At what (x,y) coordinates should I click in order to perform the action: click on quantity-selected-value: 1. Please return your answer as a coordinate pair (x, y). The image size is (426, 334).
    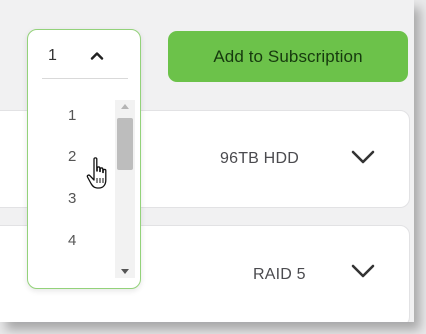
    Looking at the image, I should click on (52, 55).